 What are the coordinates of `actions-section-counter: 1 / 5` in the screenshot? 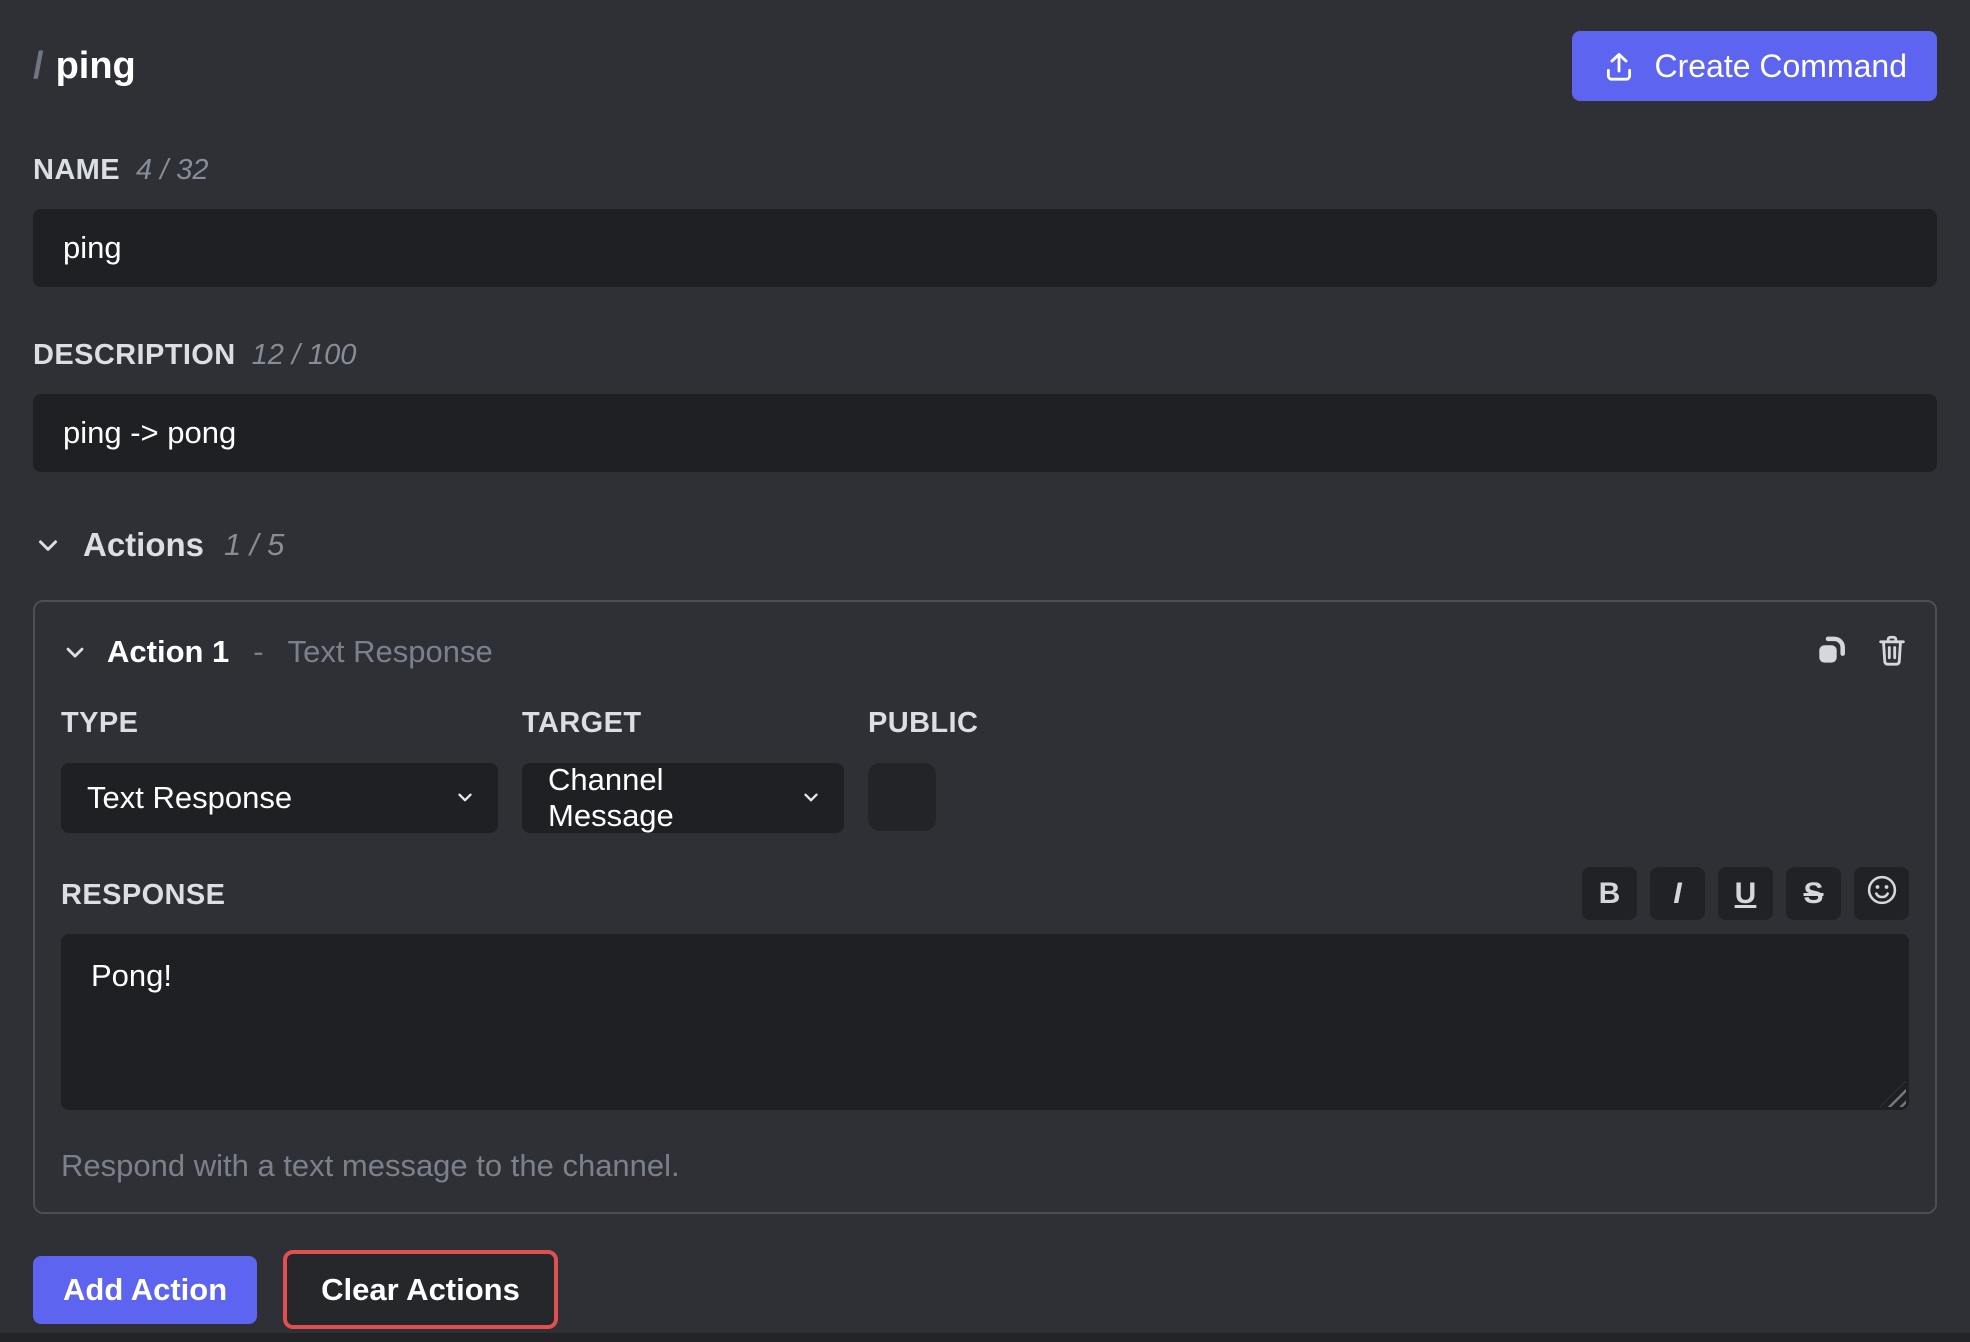 It's located at (254, 544).